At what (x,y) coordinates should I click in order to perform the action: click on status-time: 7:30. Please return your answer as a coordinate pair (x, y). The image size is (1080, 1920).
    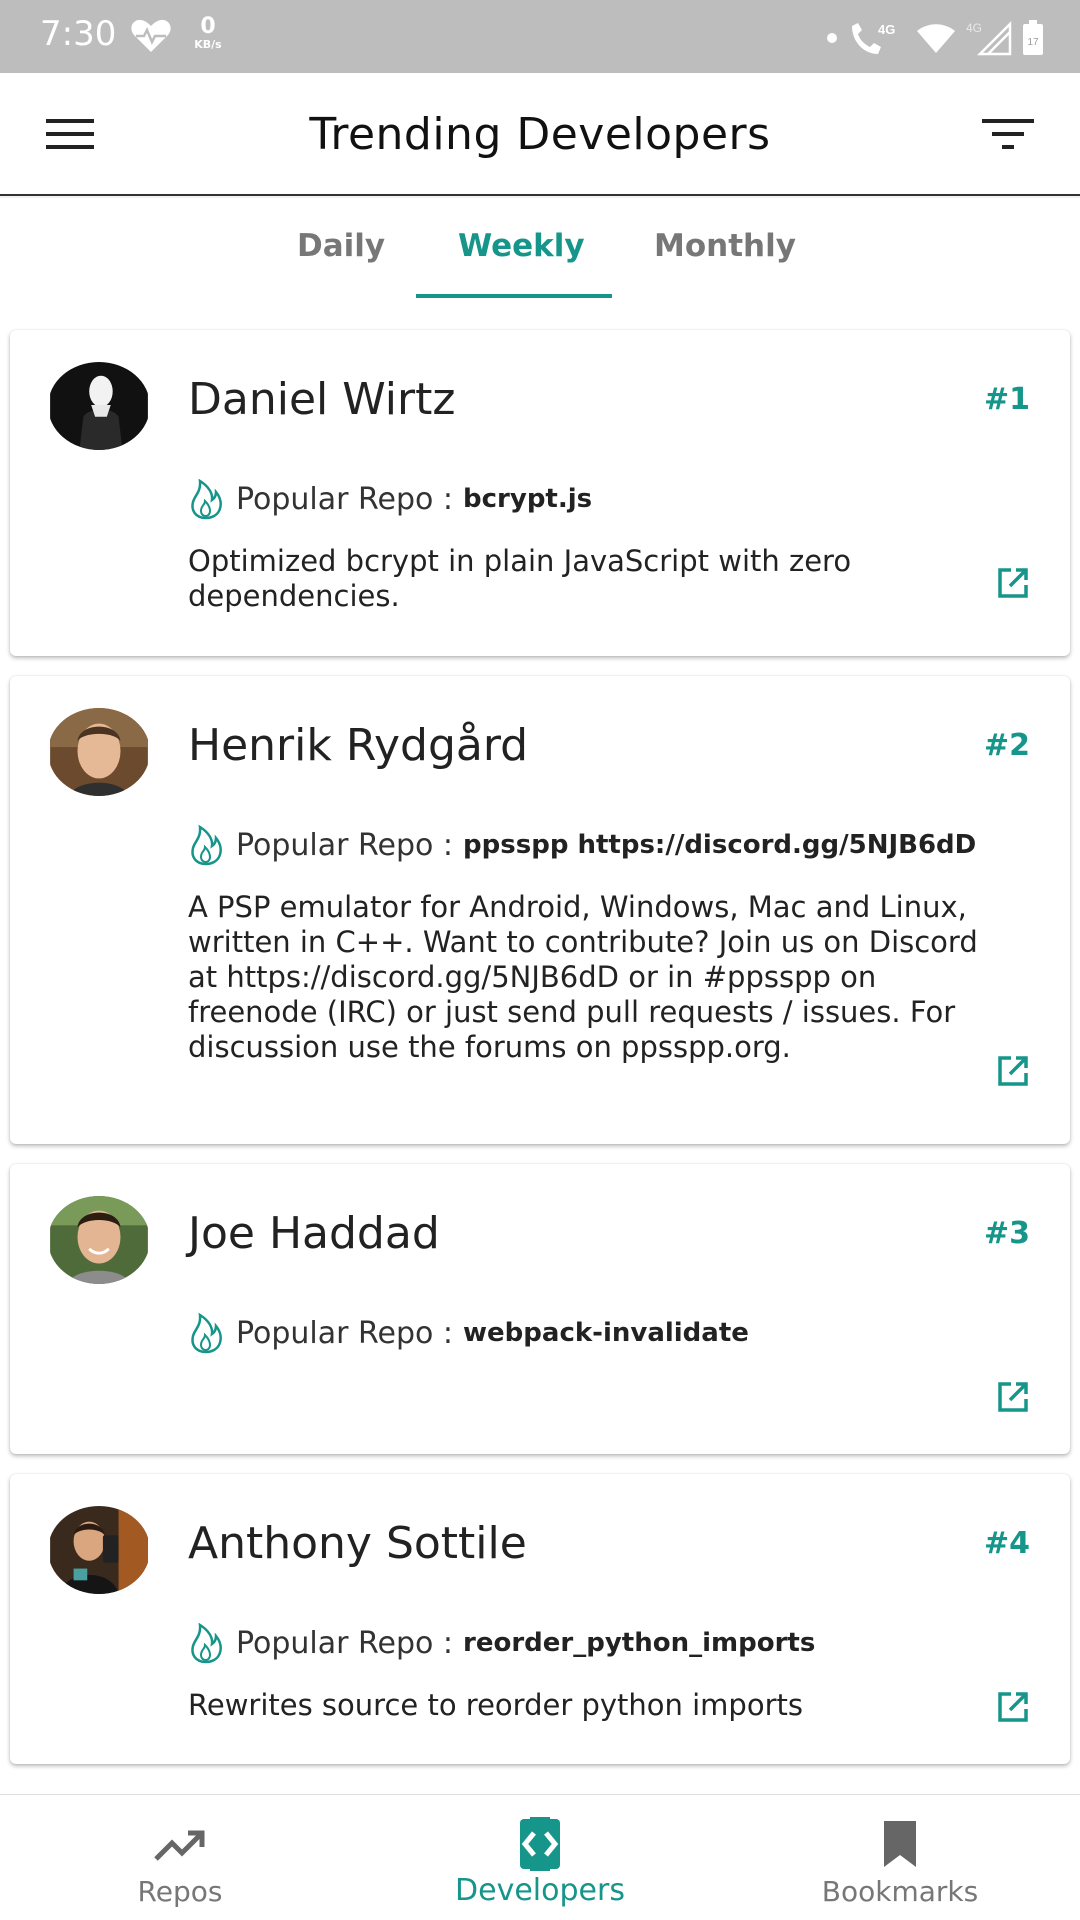
    Looking at the image, I should click on (78, 34).